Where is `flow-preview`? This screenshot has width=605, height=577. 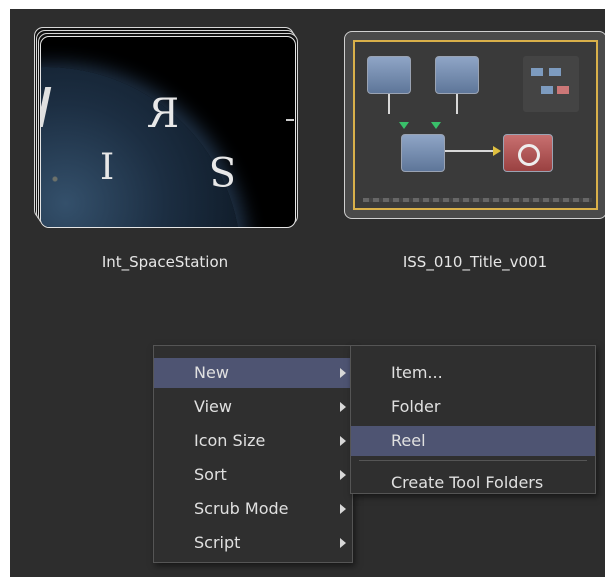 flow-preview is located at coordinates (475, 125).